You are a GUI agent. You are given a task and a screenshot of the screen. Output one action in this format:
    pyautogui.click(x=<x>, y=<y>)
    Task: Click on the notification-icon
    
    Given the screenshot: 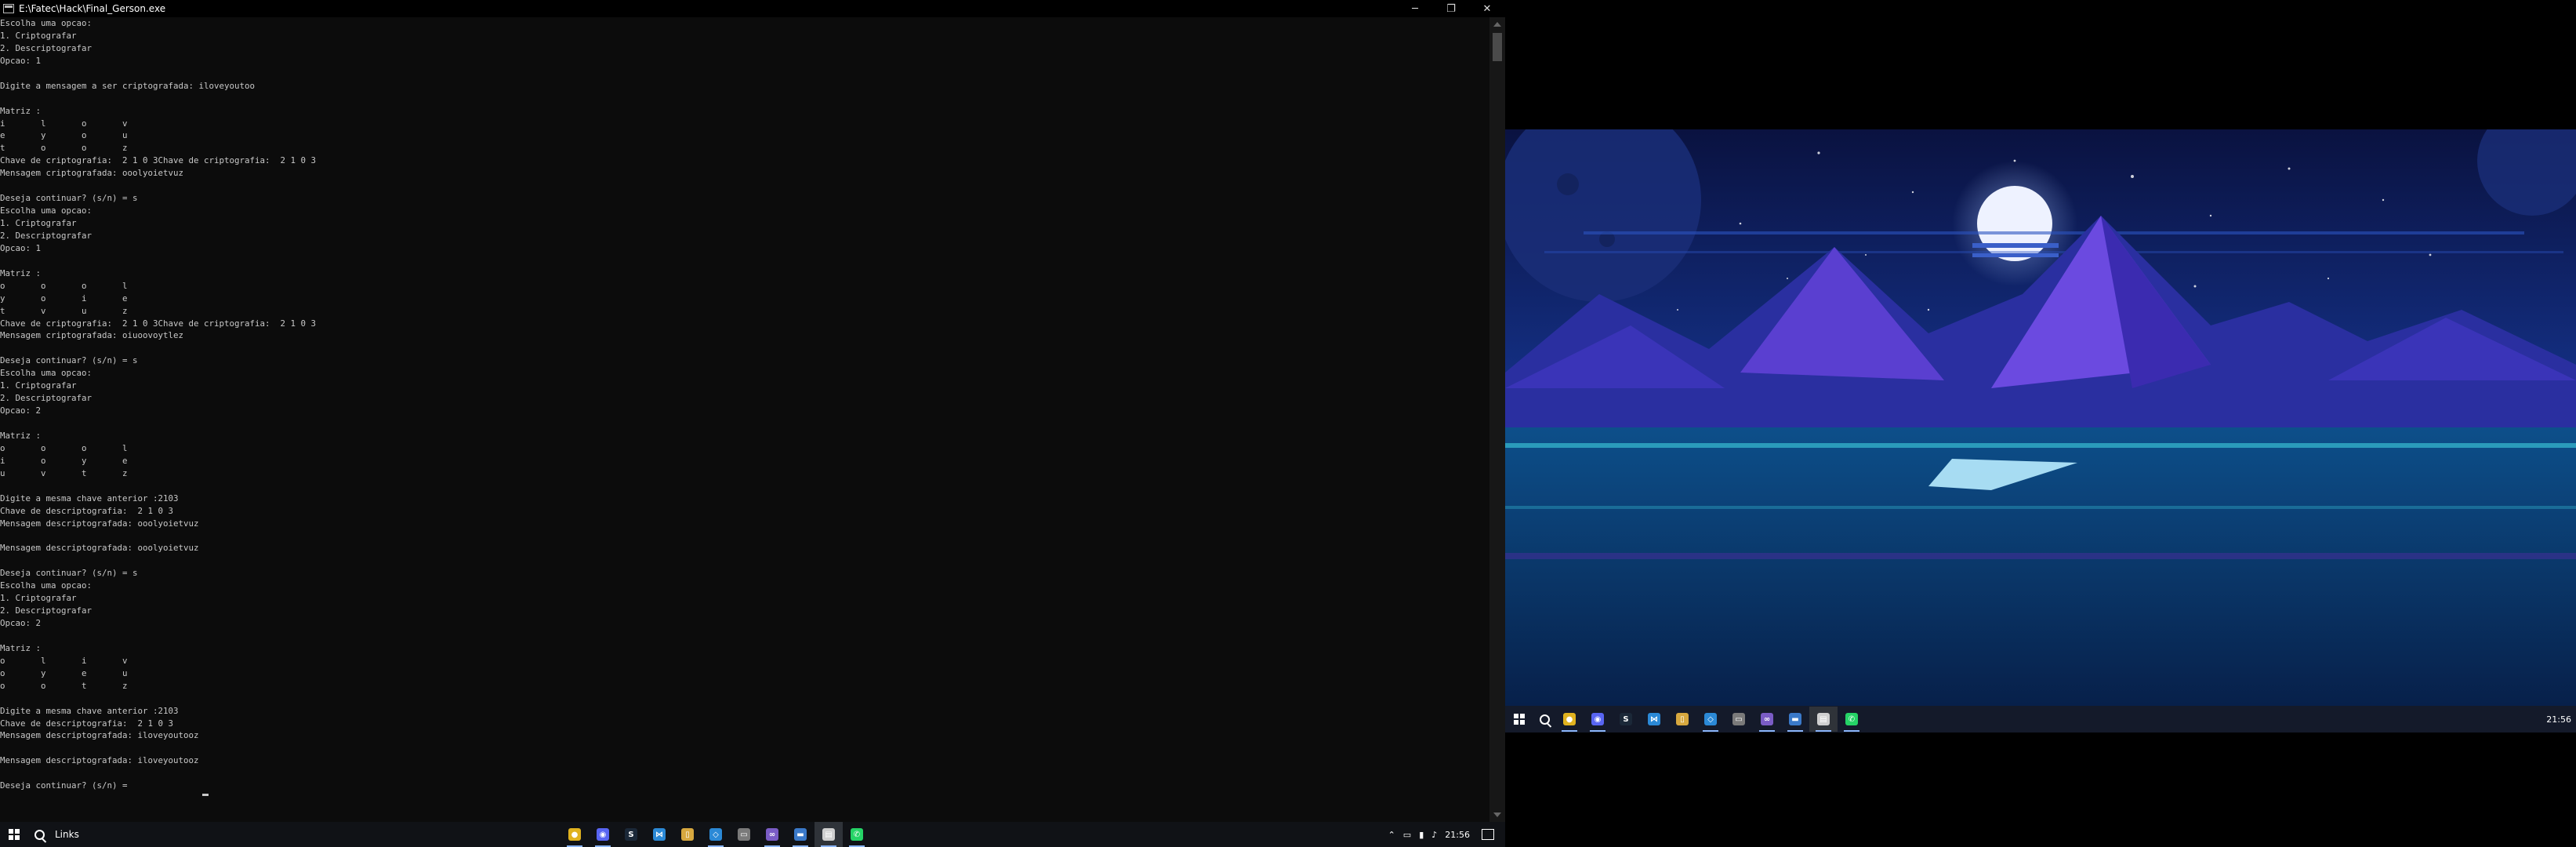 What is the action you would take?
    pyautogui.click(x=1488, y=834)
    